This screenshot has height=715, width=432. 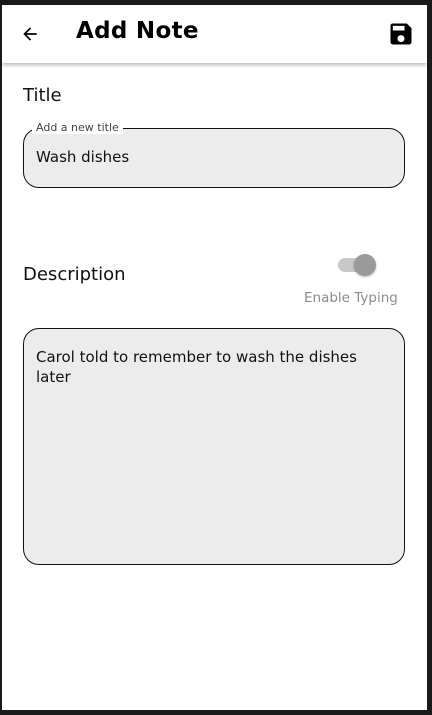 What do you see at coordinates (214, 155) in the screenshot?
I see `title-input: Add a new title Wash dishes` at bounding box center [214, 155].